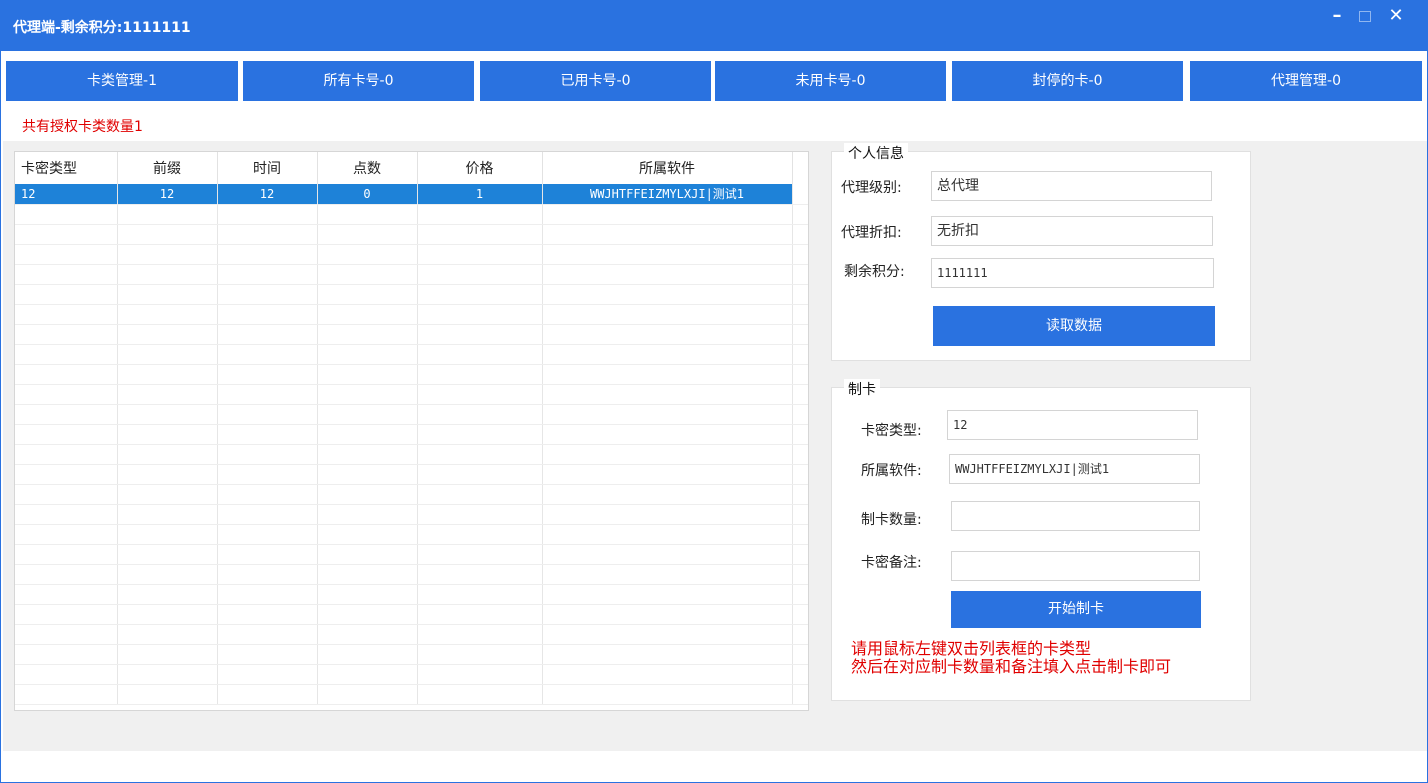 This screenshot has width=1428, height=783. I want to click on title-bar: 代理端-剩余积分:1111111 – ✕, so click(714, 26).